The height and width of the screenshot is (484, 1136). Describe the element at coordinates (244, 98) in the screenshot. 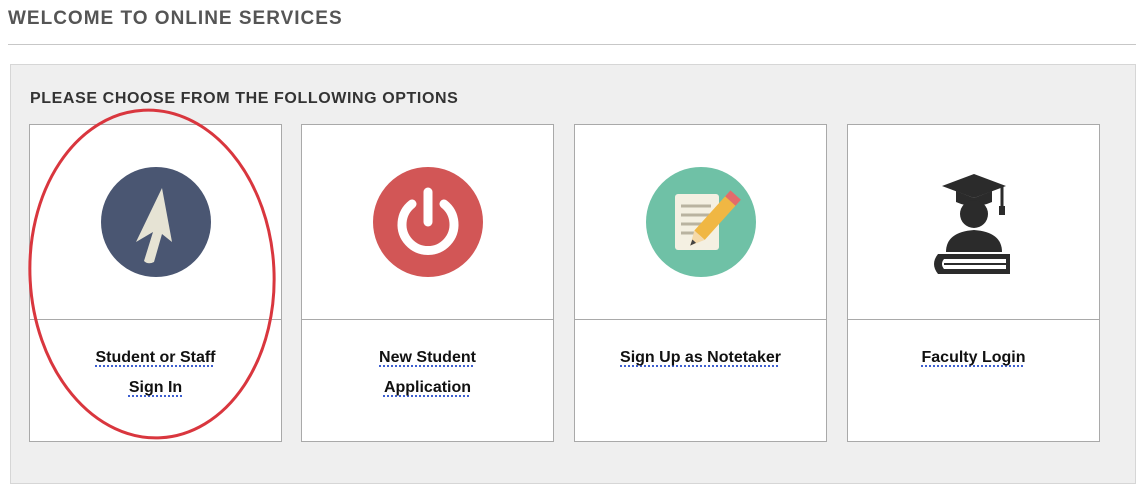

I see `panel-heading: PLEASE CHOOSE FROM THE FOLLOWING OPTIONS` at that location.